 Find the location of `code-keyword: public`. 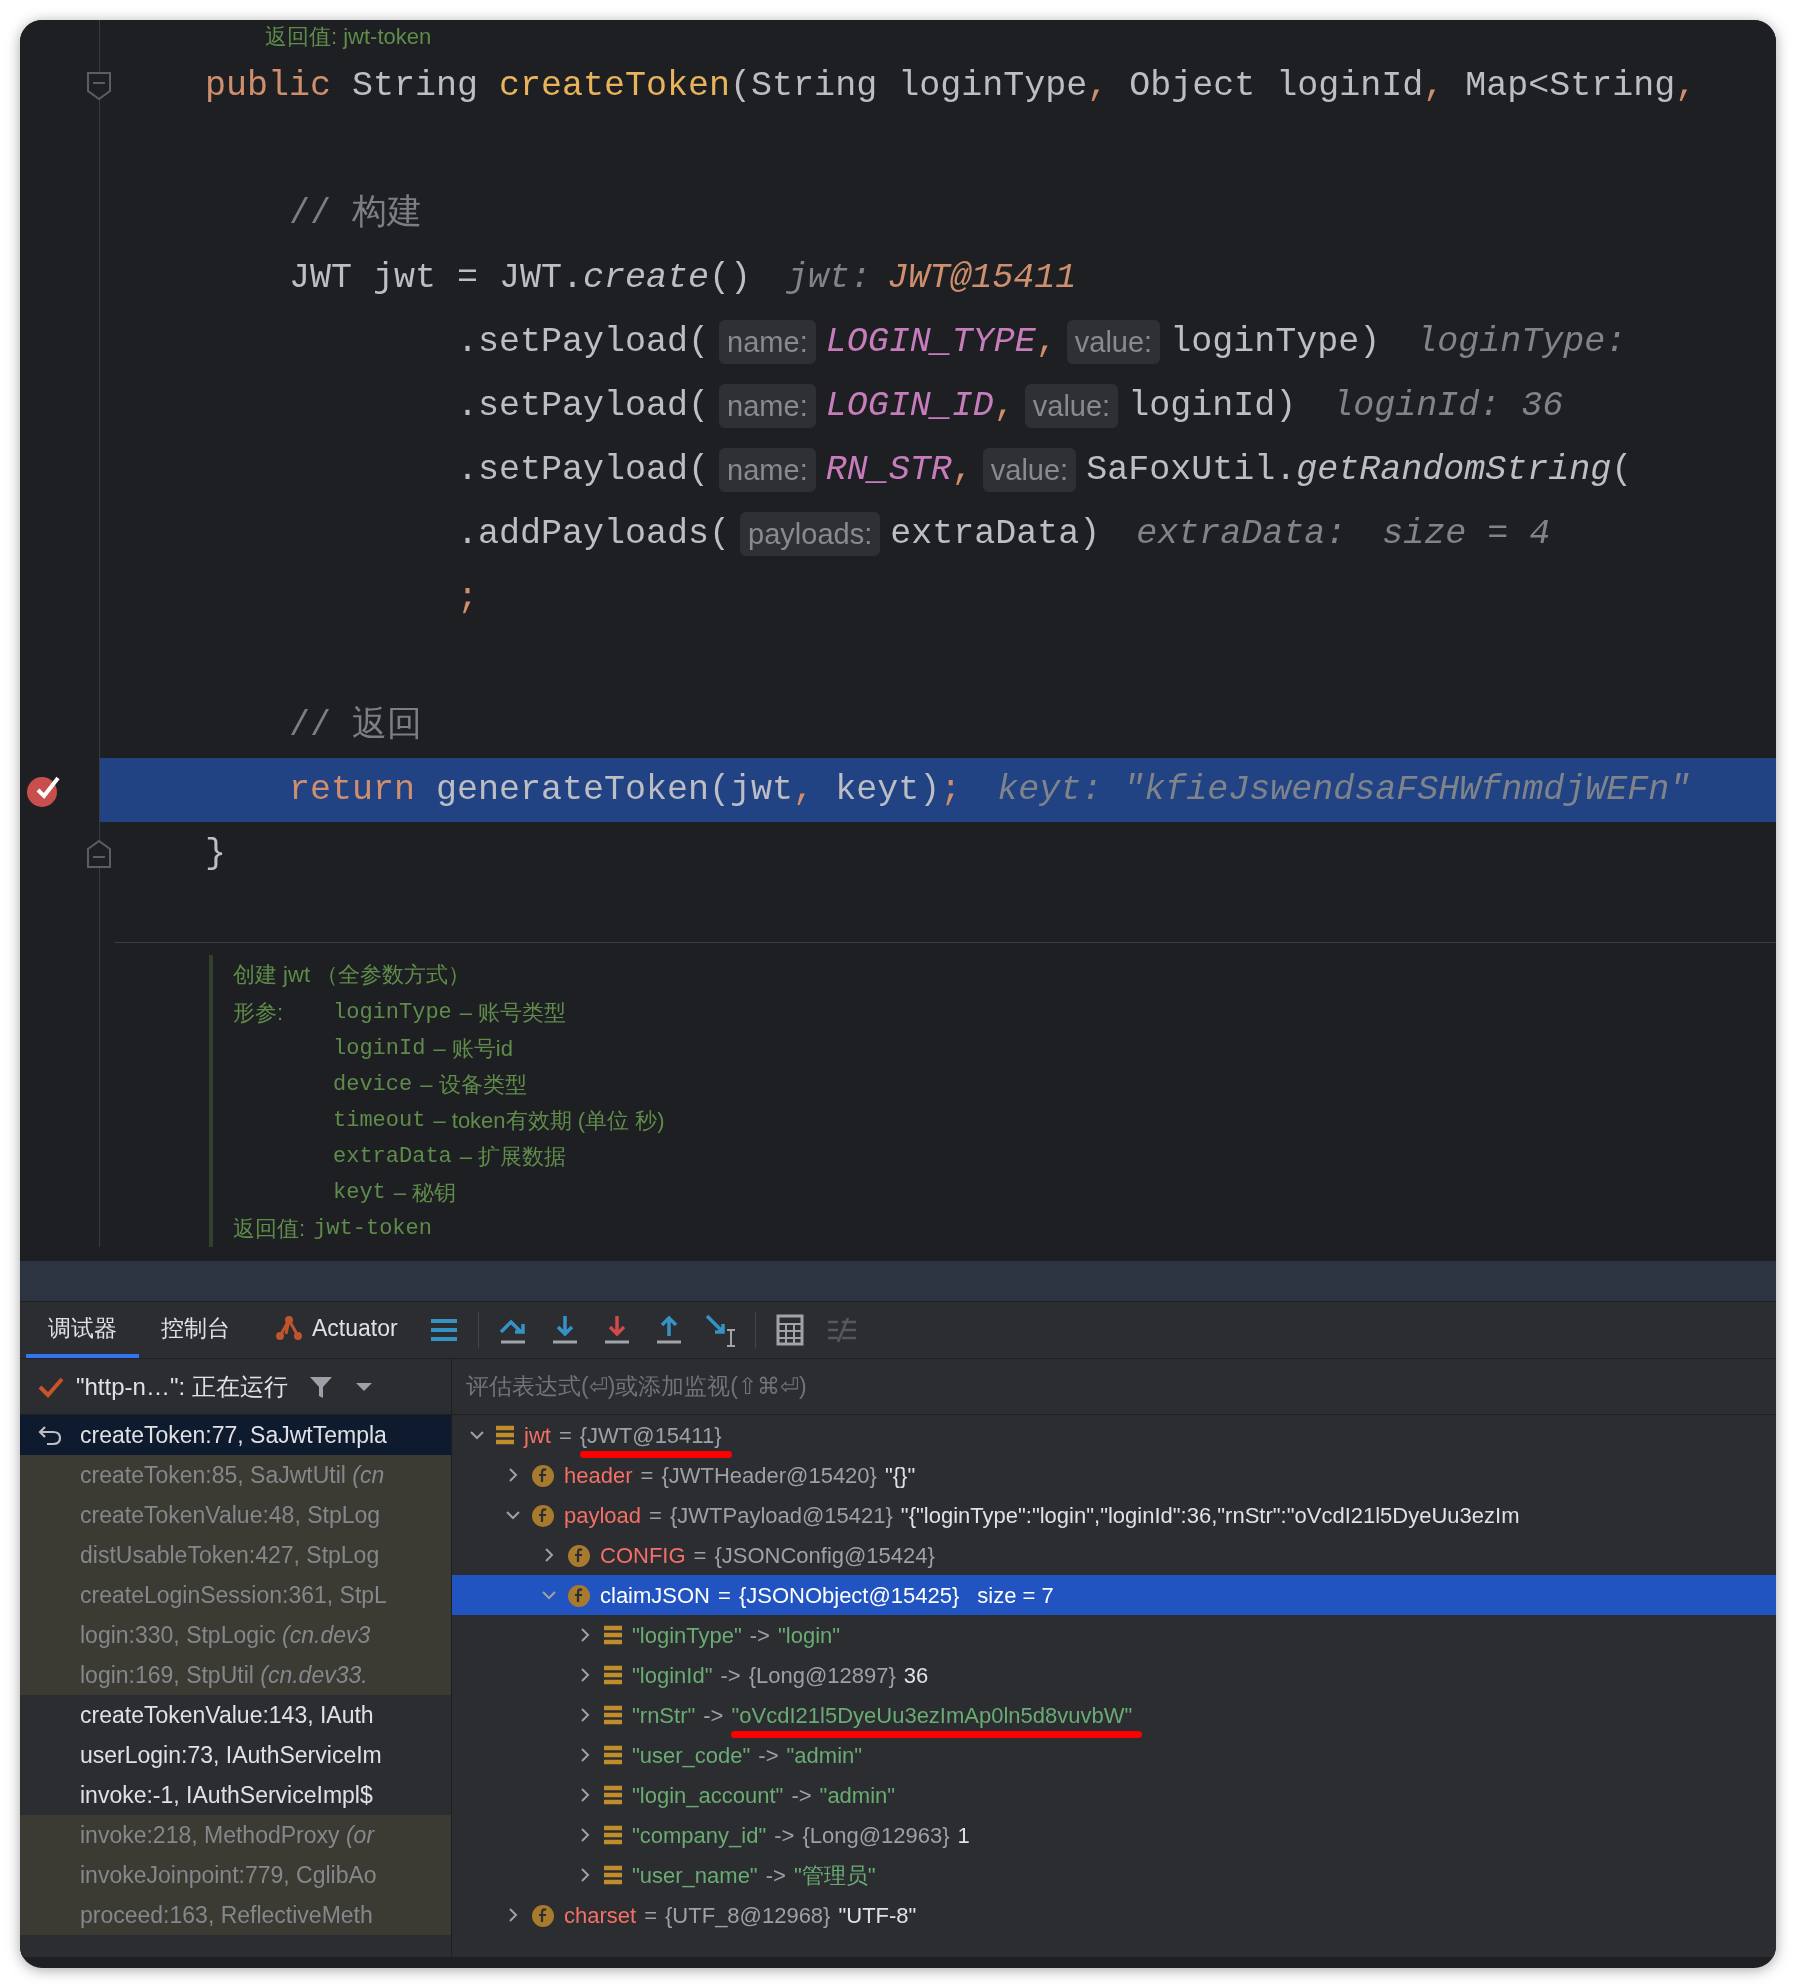

code-keyword: public is located at coordinates (268, 86).